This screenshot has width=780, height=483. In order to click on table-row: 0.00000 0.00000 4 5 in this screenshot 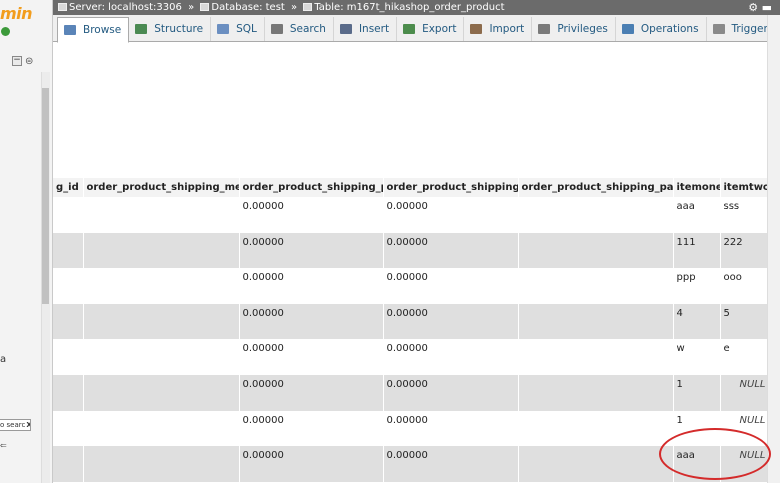, I will do `click(411, 321)`.